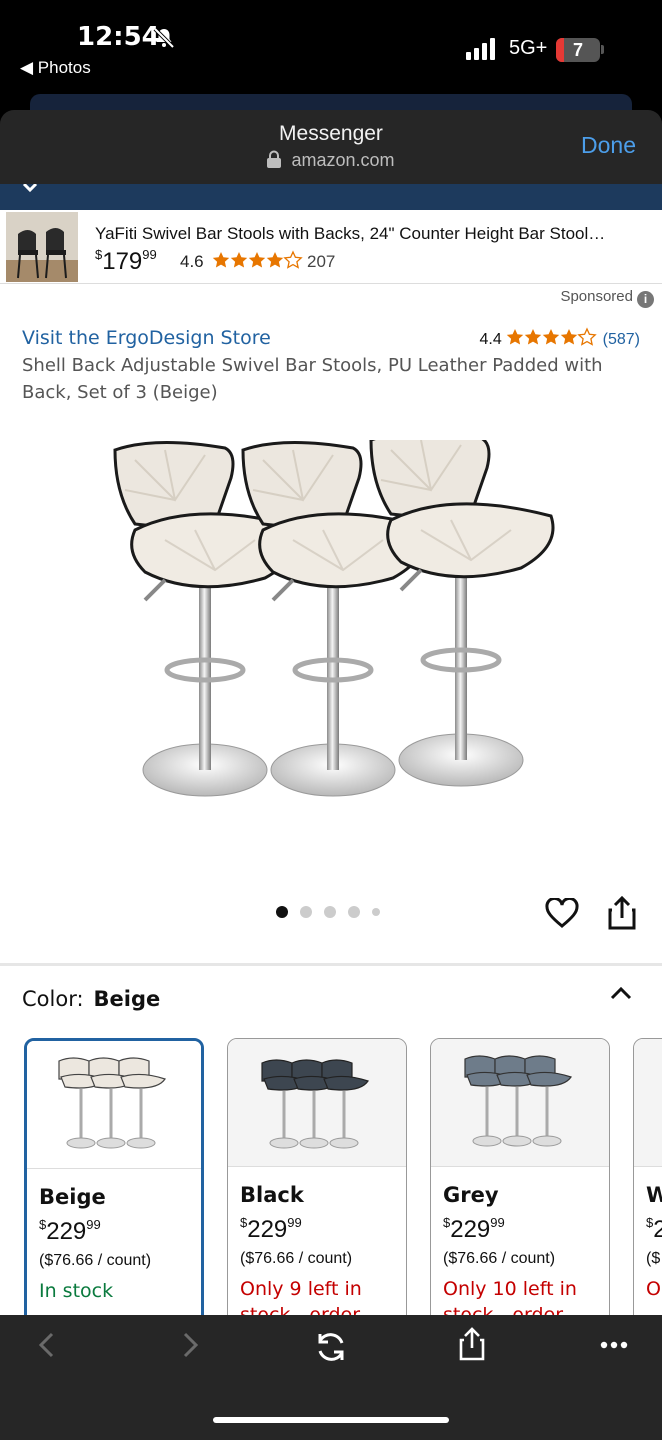 The width and height of the screenshot is (662, 1440). What do you see at coordinates (118, 37) in the screenshot?
I see `status-time: 12:54` at bounding box center [118, 37].